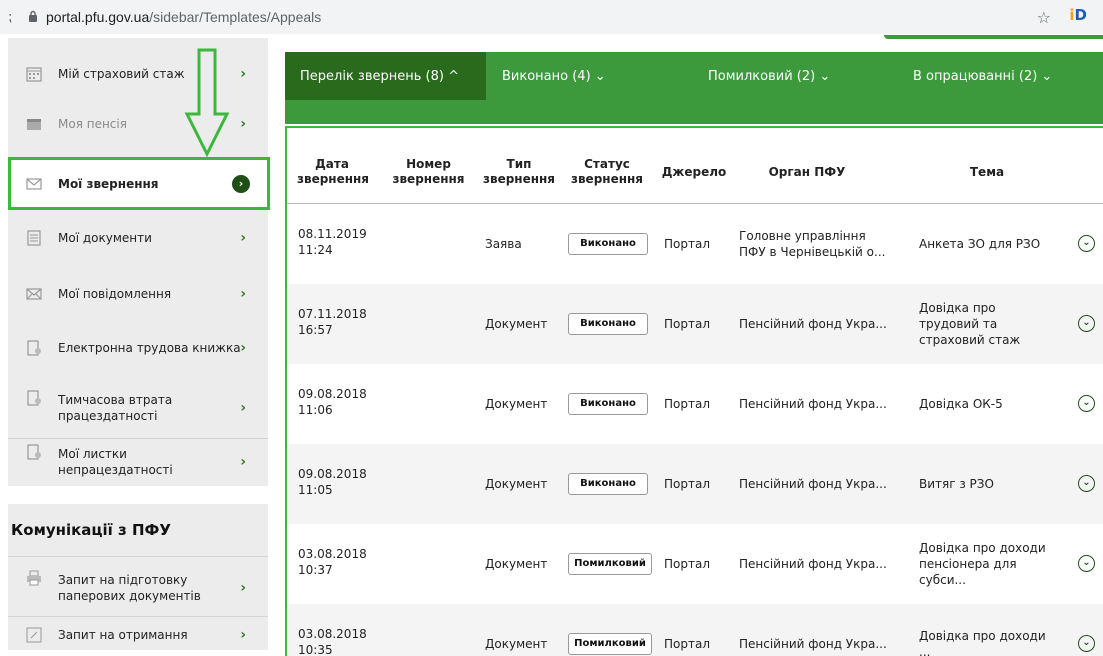 This screenshot has height=656, width=1103. What do you see at coordinates (115, 408) in the screenshot?
I see `sidebar-item-label: Тимчасова втрата працездатності` at bounding box center [115, 408].